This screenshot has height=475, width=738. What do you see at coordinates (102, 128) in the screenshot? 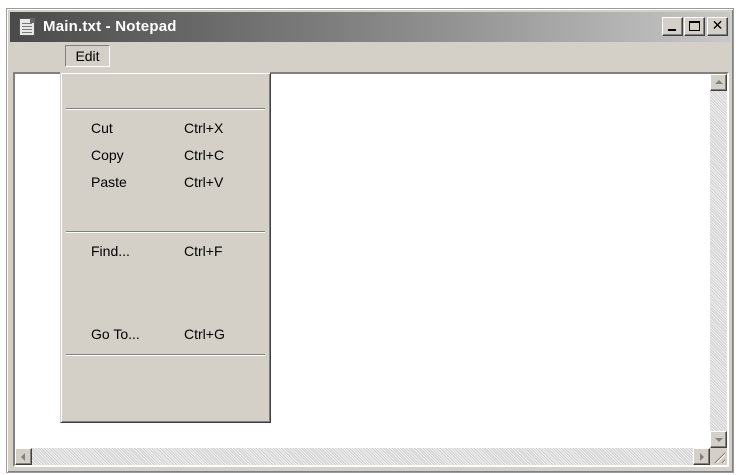
I see `menu-item-label: Cut` at bounding box center [102, 128].